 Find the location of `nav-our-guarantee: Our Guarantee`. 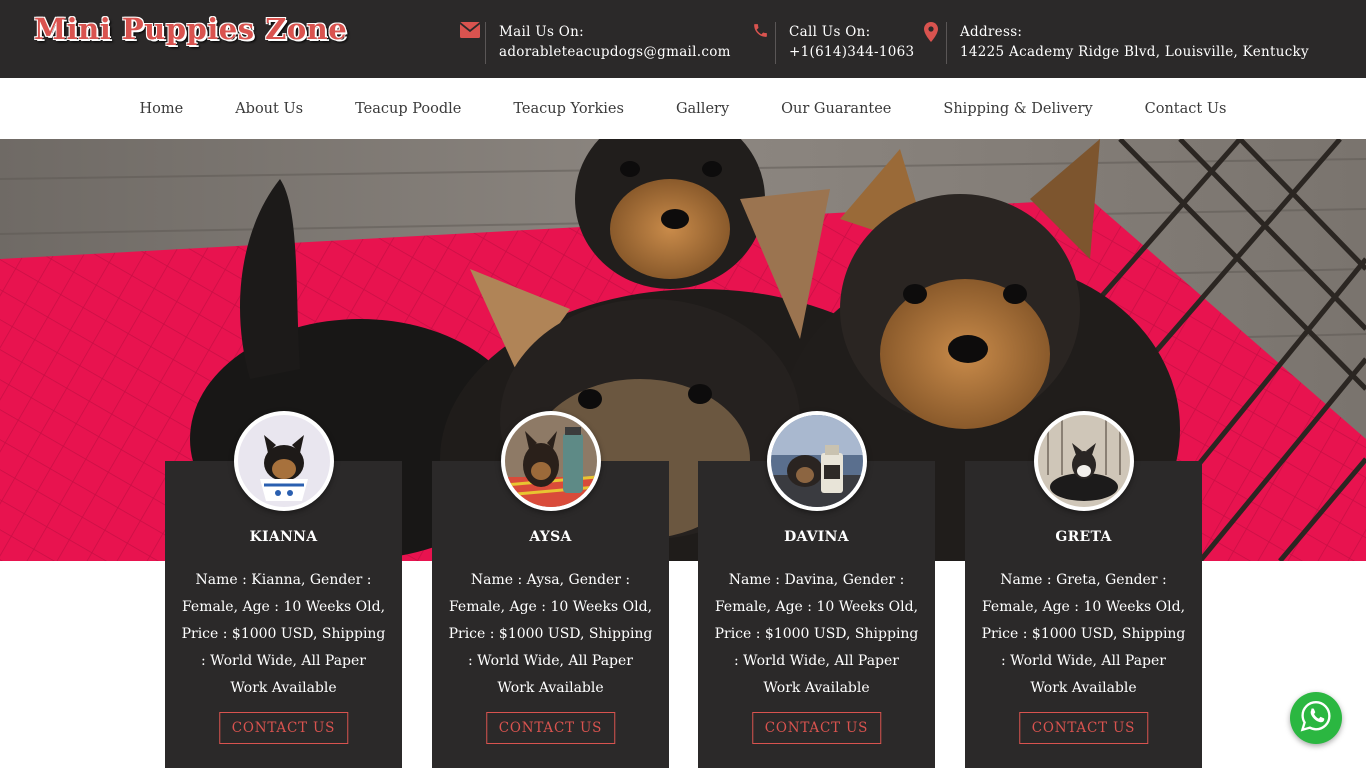

nav-our-guarantee: Our Guarantee is located at coordinates (836, 109).